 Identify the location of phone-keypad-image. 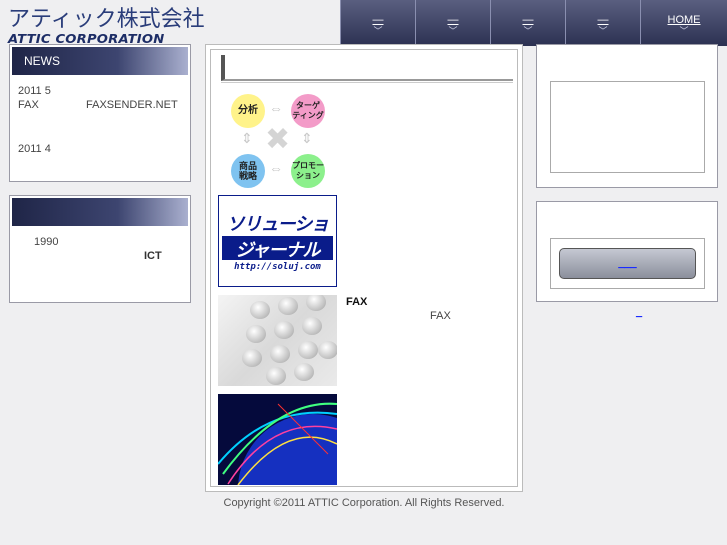
(277, 340).